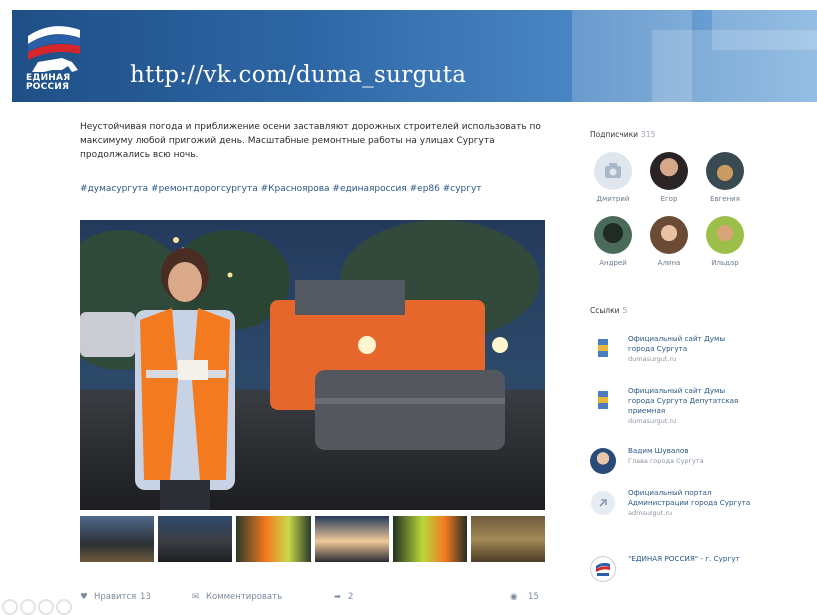 Image resolution: width=817 pixels, height=615 pixels. I want to click on comment-button: Комментировать, so click(244, 597).